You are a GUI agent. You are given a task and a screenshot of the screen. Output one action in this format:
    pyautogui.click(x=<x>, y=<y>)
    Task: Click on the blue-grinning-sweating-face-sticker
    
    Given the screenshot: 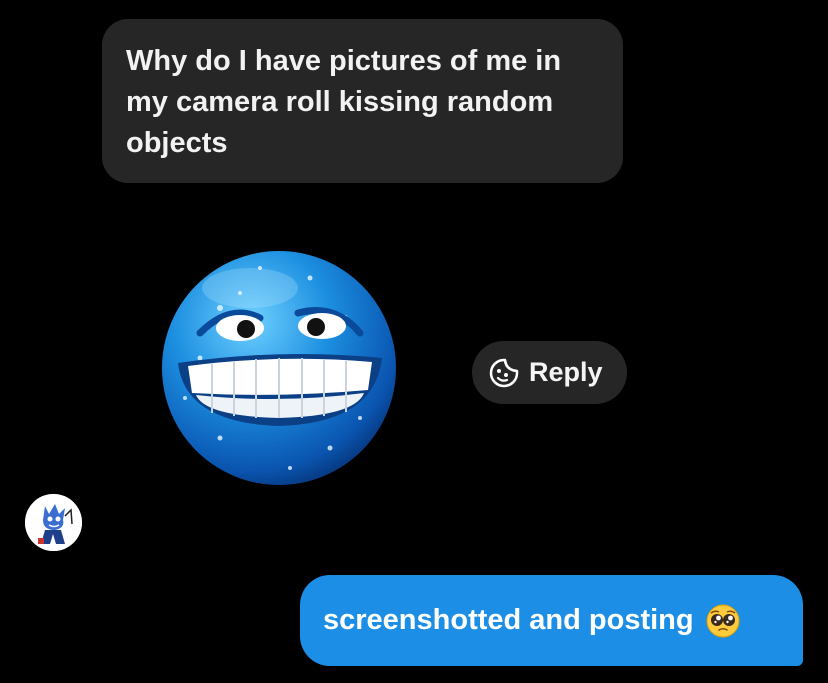 What is the action you would take?
    pyautogui.click(x=279, y=368)
    